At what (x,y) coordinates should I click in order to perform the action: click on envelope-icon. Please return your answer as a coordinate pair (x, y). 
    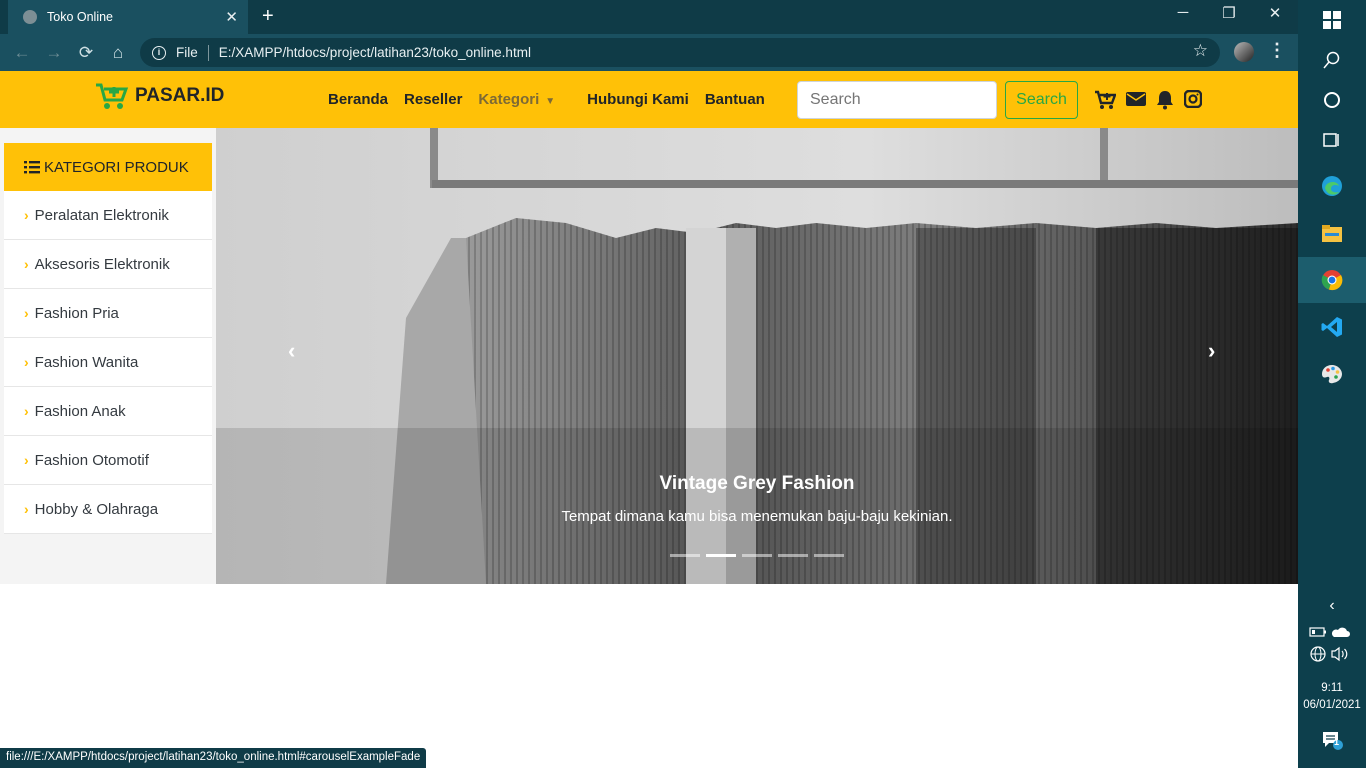
    Looking at the image, I should click on (1136, 99).